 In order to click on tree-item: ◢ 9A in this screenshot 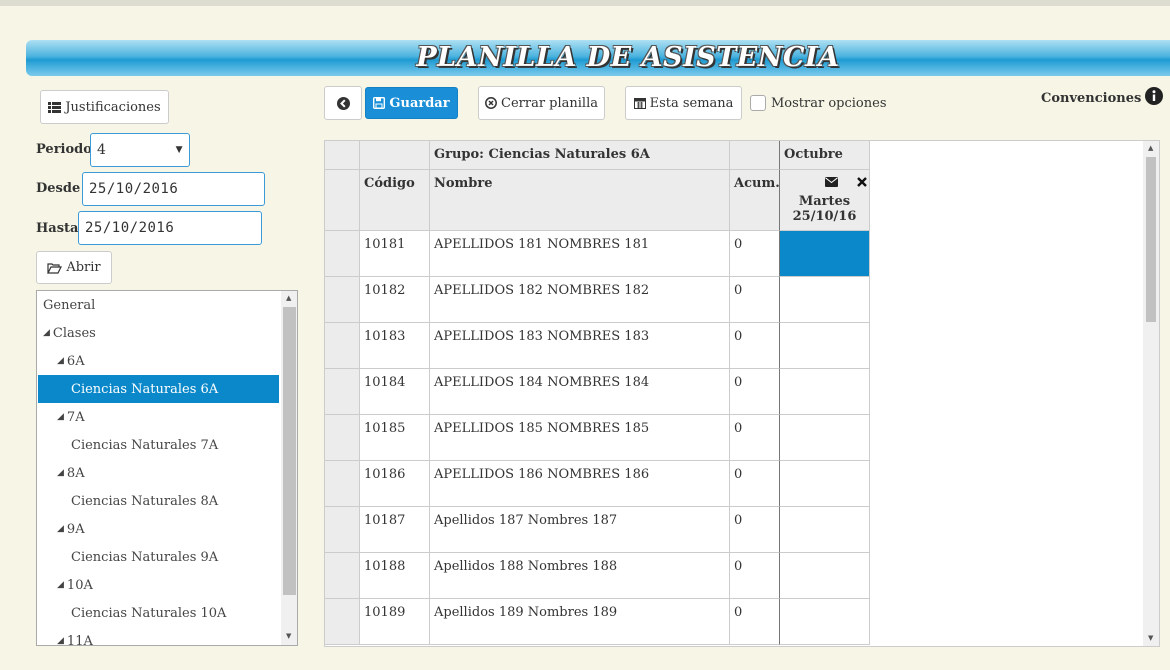, I will do `click(158, 529)`.